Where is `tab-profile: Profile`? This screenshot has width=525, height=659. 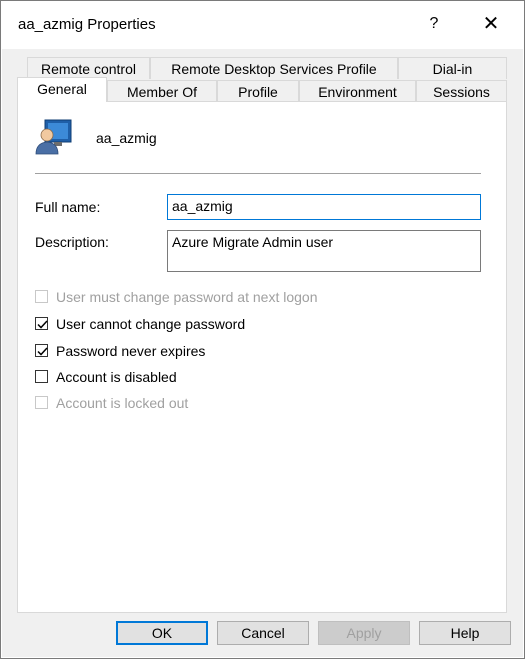
tab-profile: Profile is located at coordinates (258, 91).